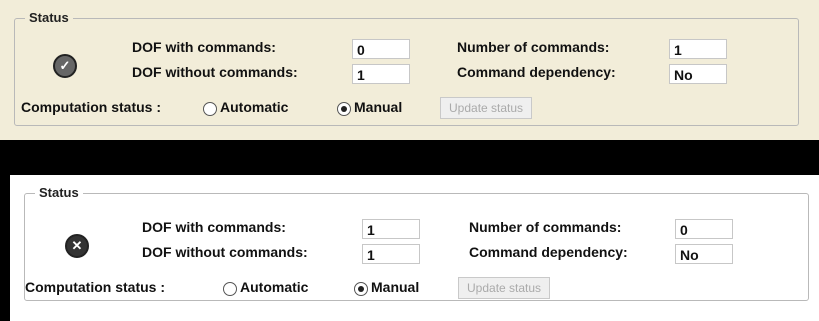 The height and width of the screenshot is (321, 819). I want to click on number-of-commands-field: 1, so click(698, 49).